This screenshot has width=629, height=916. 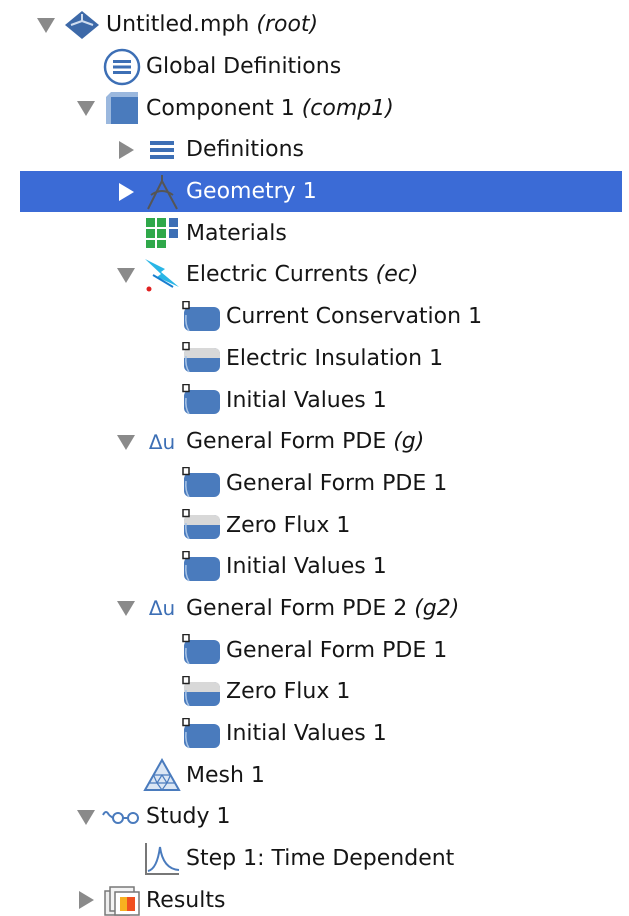 I want to click on tree-item: Step 1: Time Dependent, so click(x=321, y=859).